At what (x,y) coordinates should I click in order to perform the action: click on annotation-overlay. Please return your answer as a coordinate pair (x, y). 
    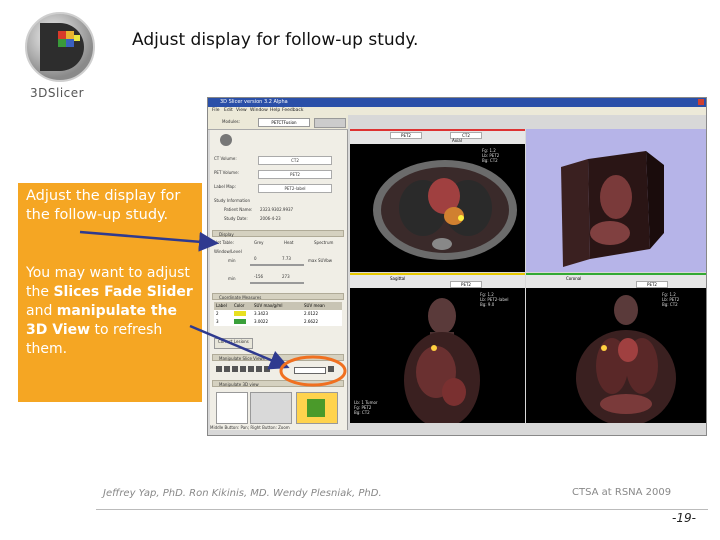
    Looking at the image, I should click on (213, 308).